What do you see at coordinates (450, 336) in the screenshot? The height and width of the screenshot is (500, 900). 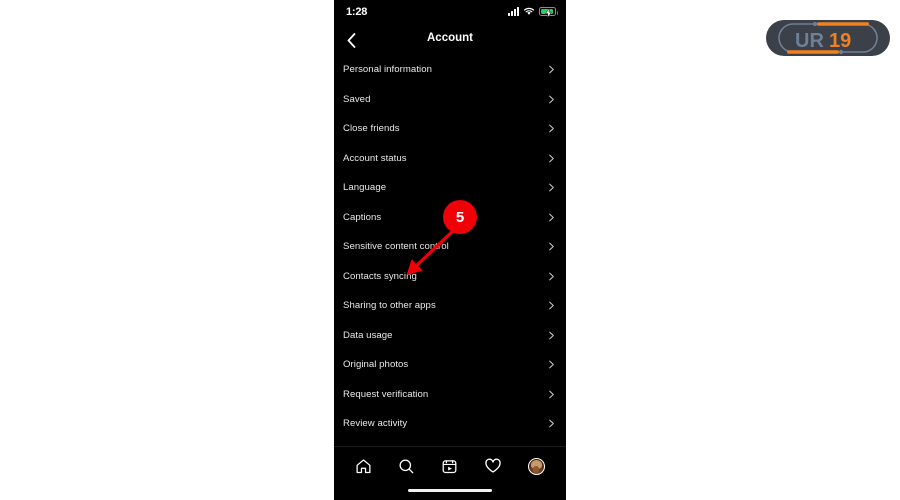 I see `menu-item-data-usage: Data usage` at bounding box center [450, 336].